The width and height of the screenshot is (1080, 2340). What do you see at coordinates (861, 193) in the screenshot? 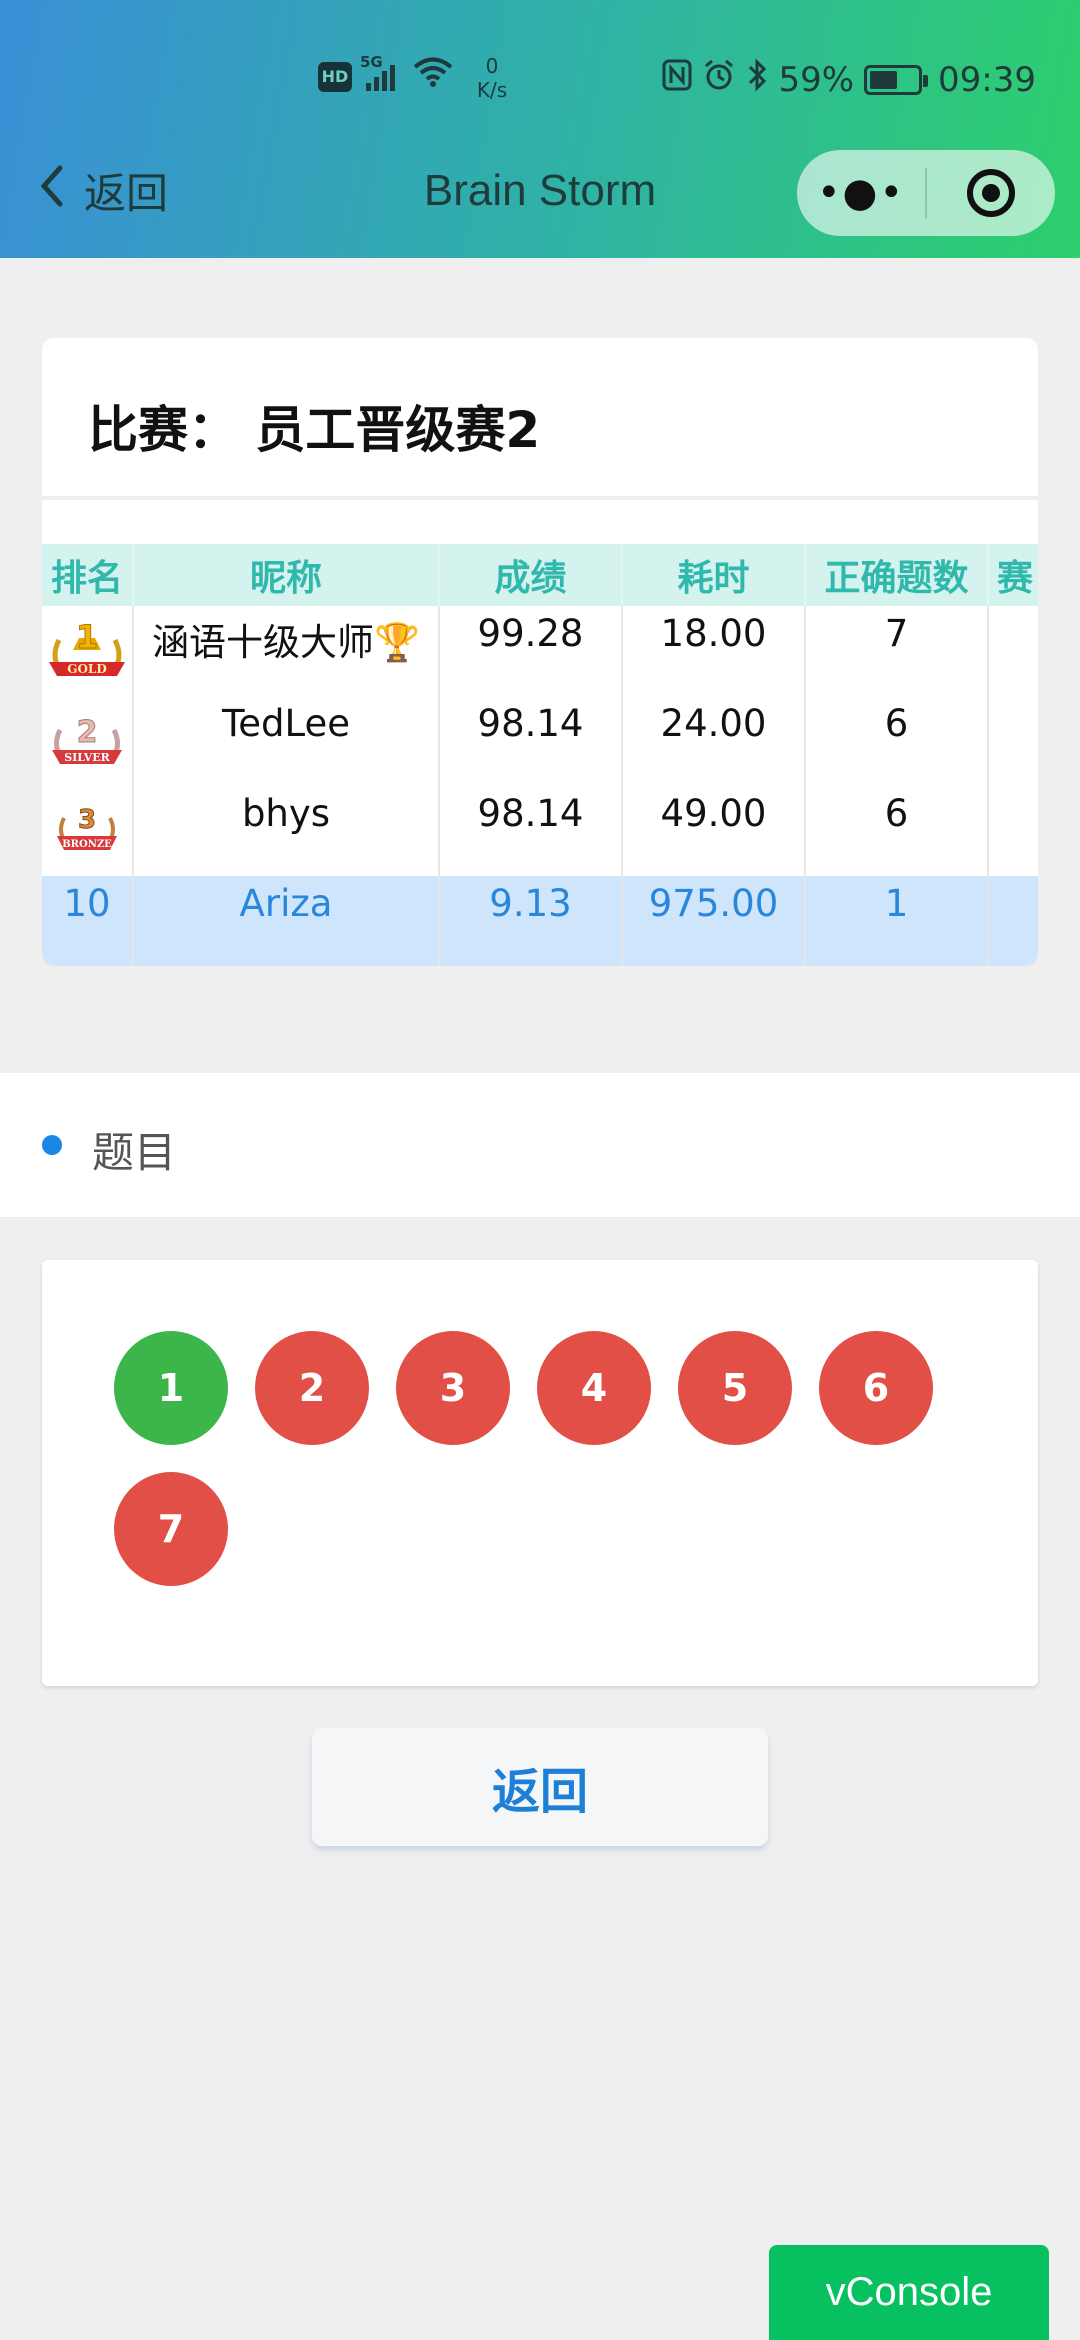
I see `more-dots-icon: •●•` at bounding box center [861, 193].